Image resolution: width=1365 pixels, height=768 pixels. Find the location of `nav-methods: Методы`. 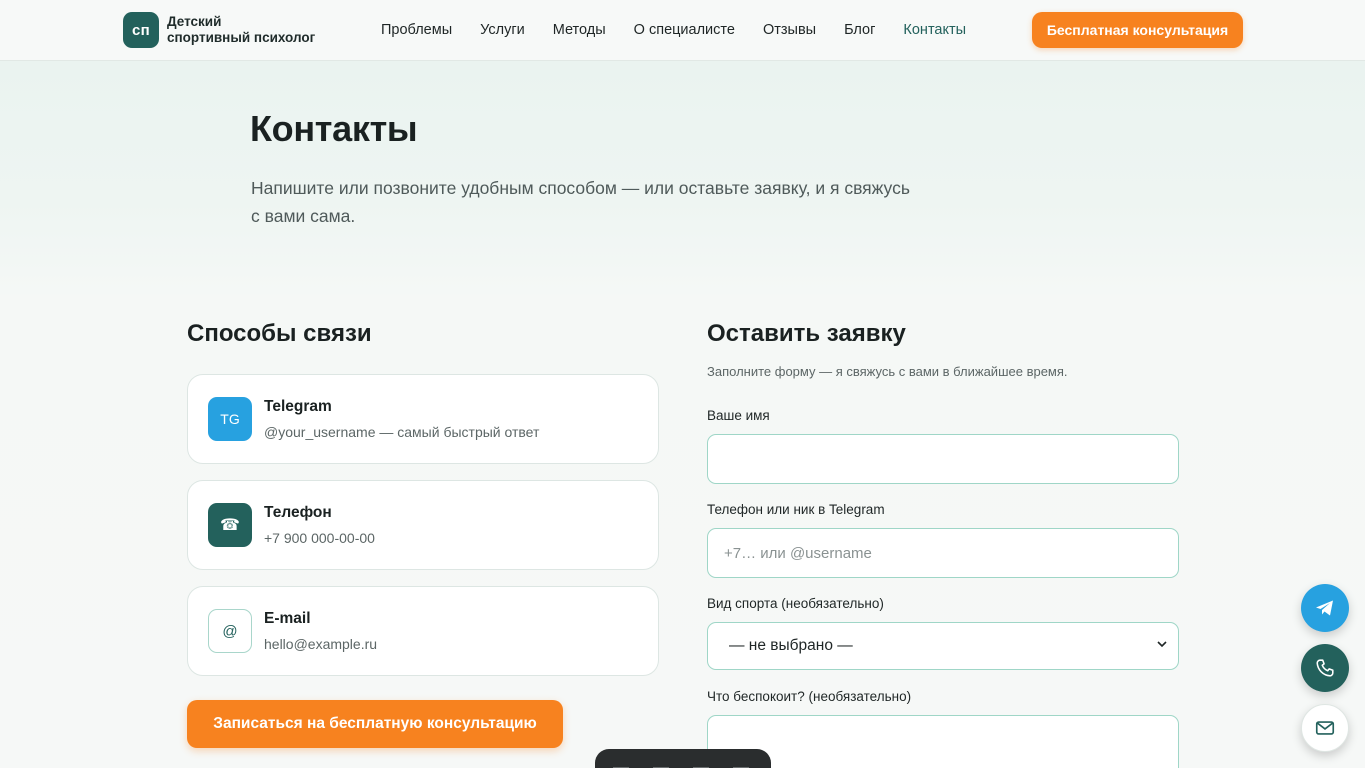

nav-methods: Методы is located at coordinates (579, 30).